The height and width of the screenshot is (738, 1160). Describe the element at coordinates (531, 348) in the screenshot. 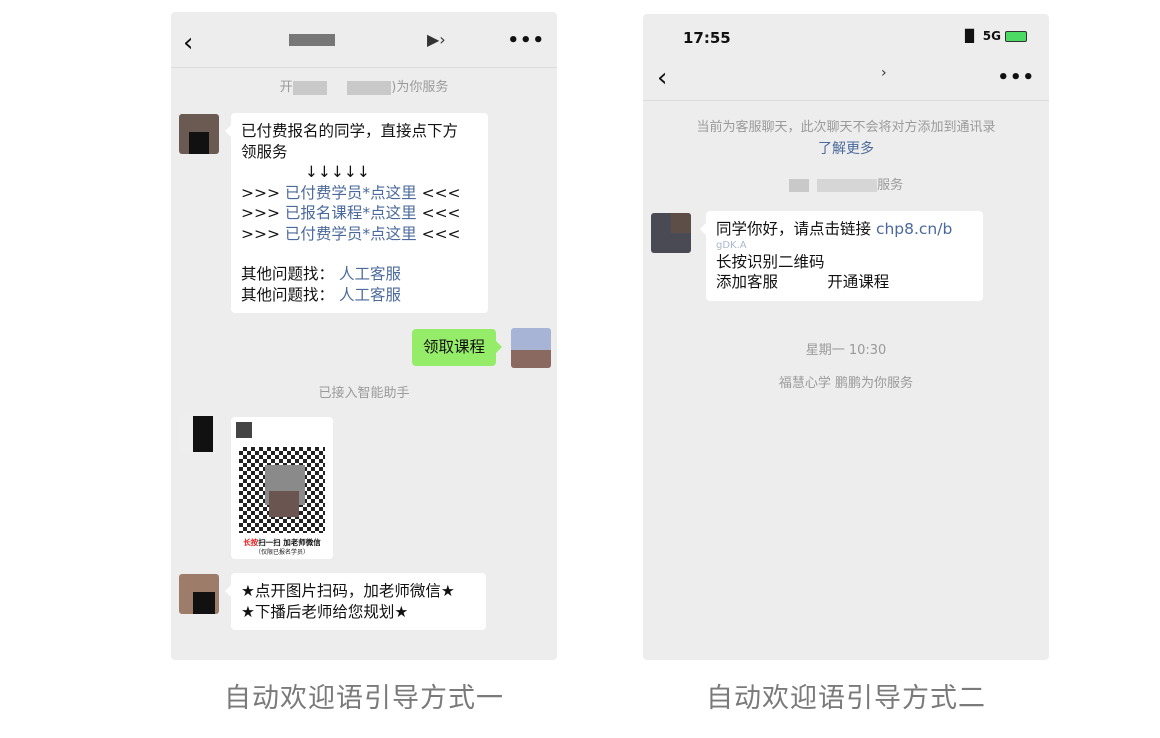

I see `user-avatar` at that location.